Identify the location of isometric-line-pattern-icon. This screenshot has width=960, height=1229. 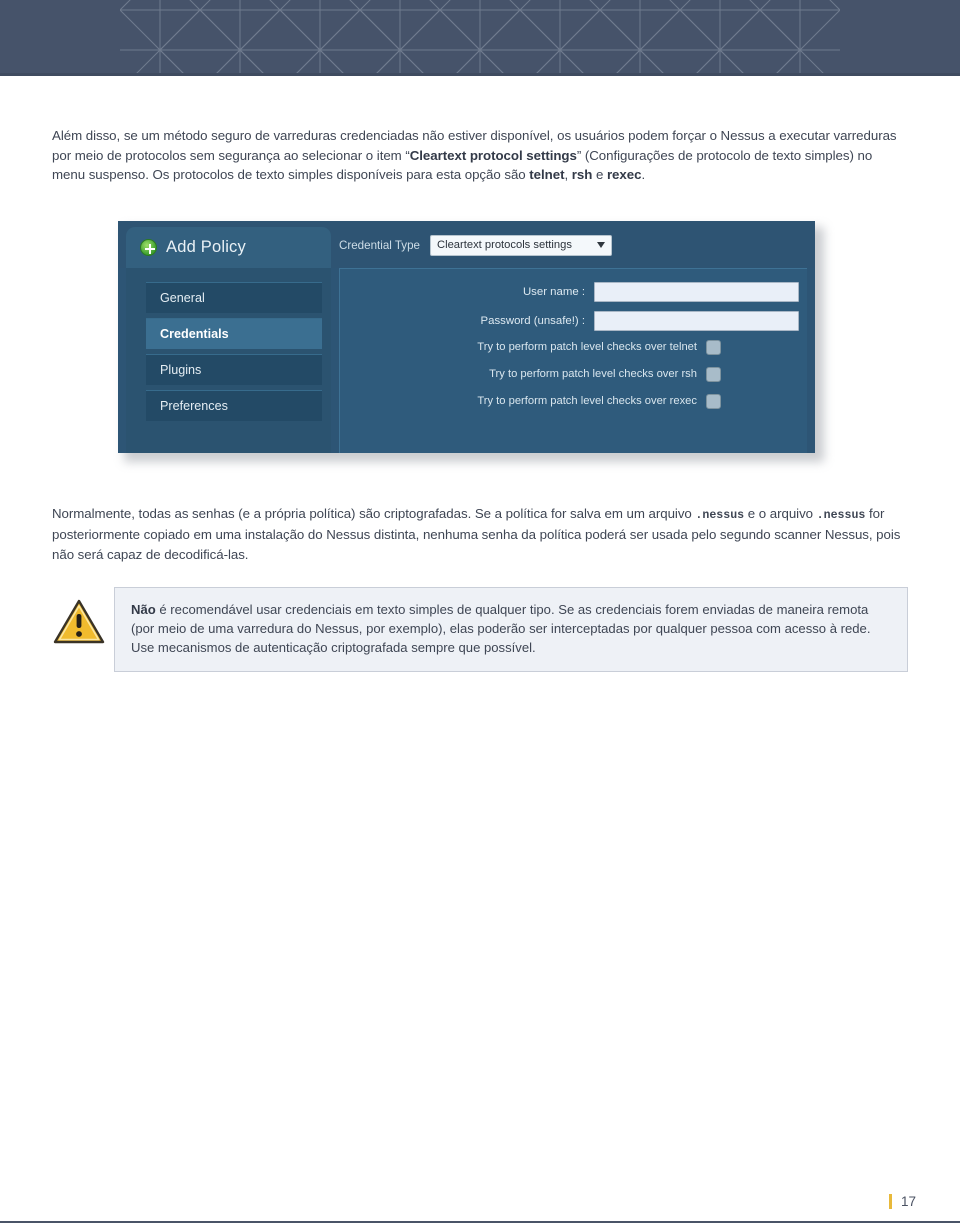
(480, 36).